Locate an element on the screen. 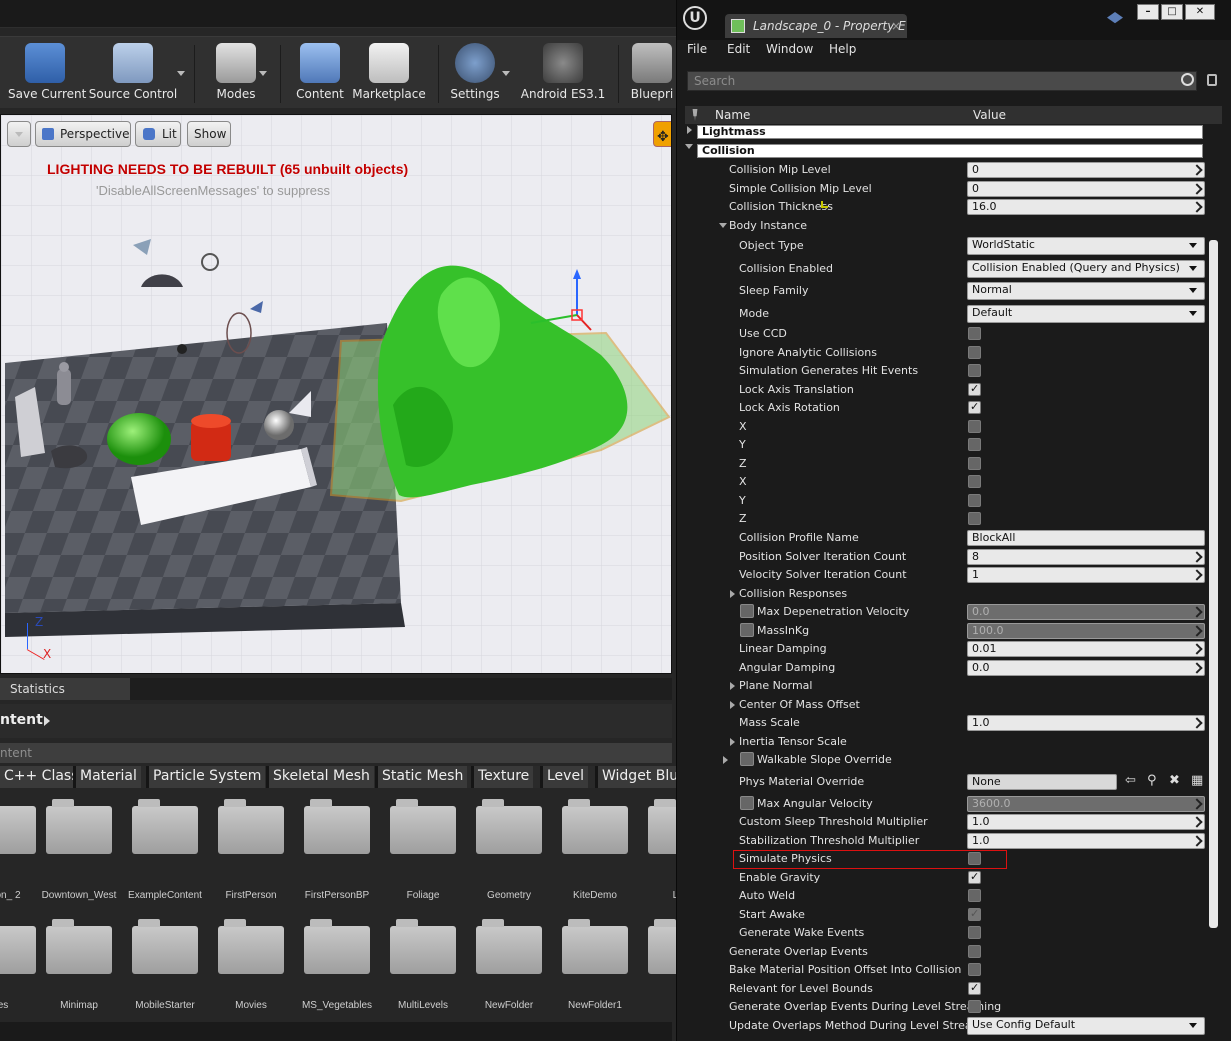  search-icon is located at coordinates (1187, 79).